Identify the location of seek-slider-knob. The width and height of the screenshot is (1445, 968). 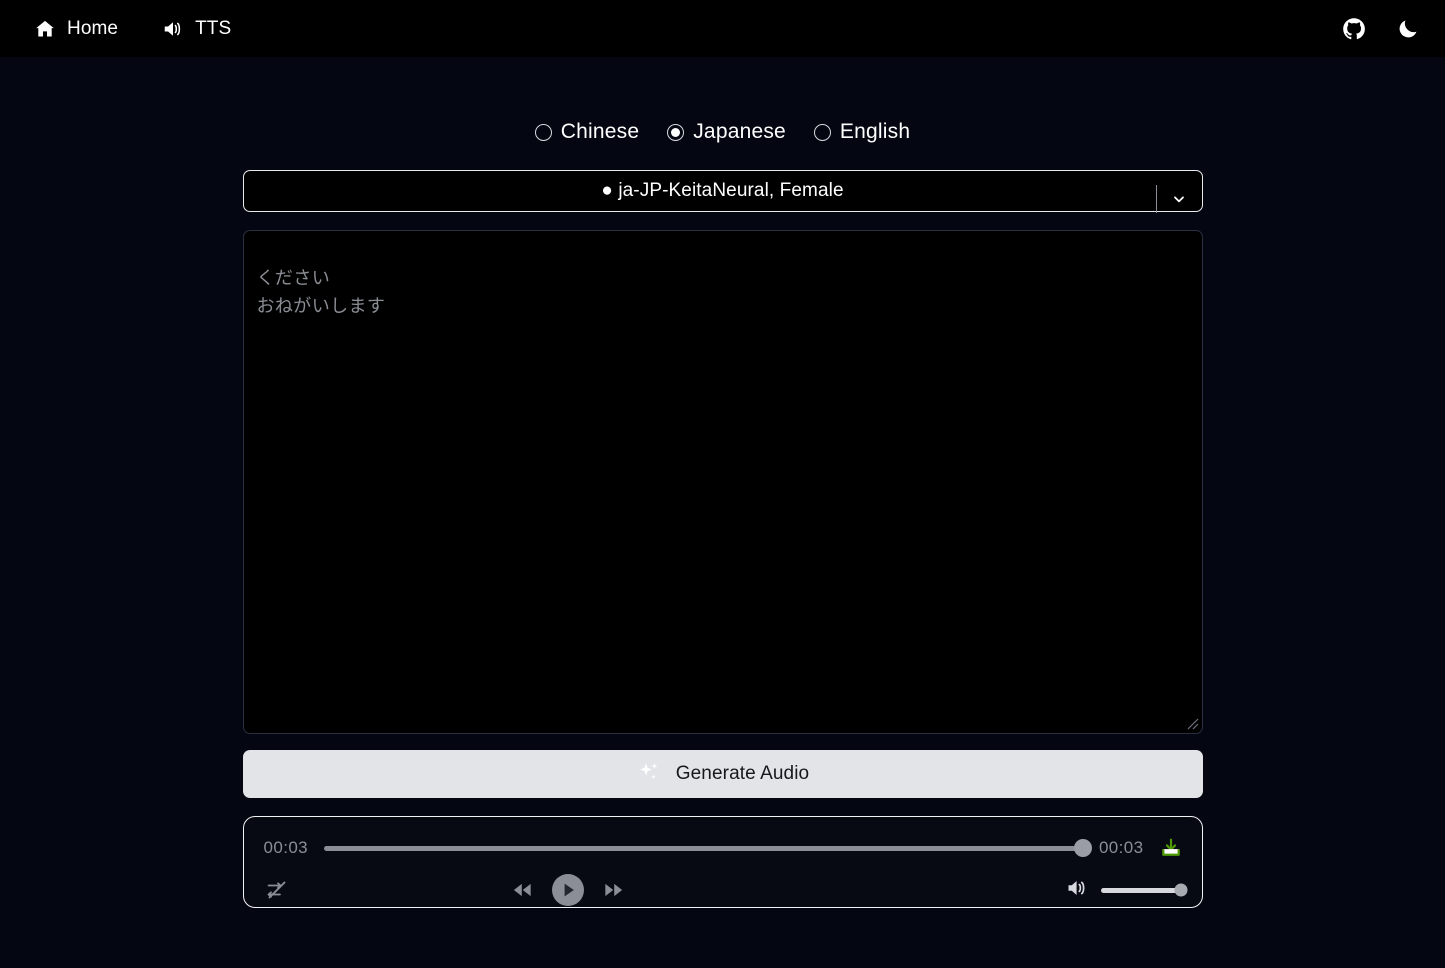
(1082, 848).